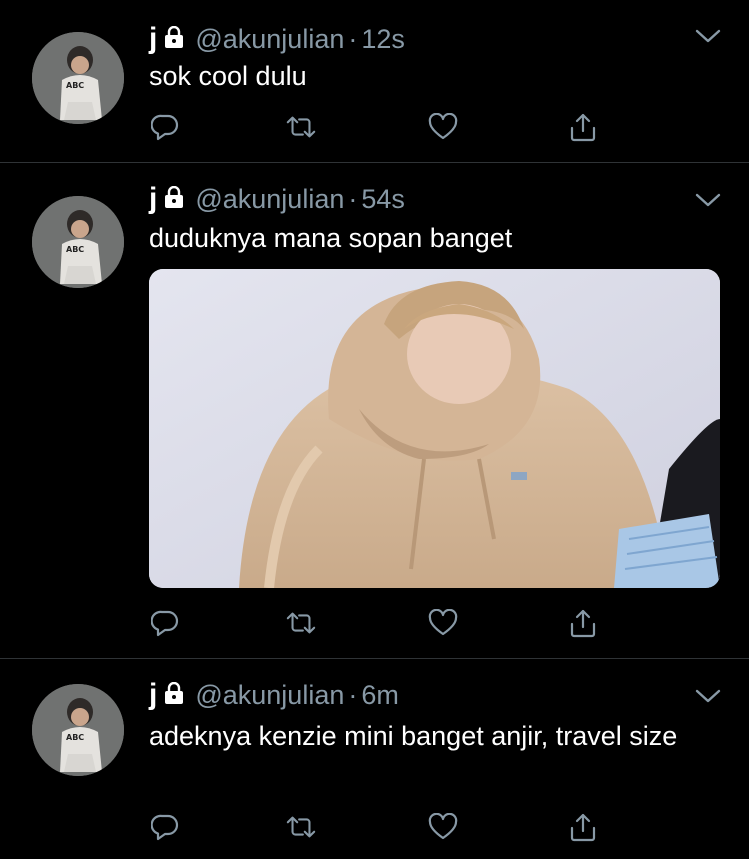 This screenshot has width=749, height=859. I want to click on timestamp: 12s, so click(383, 39).